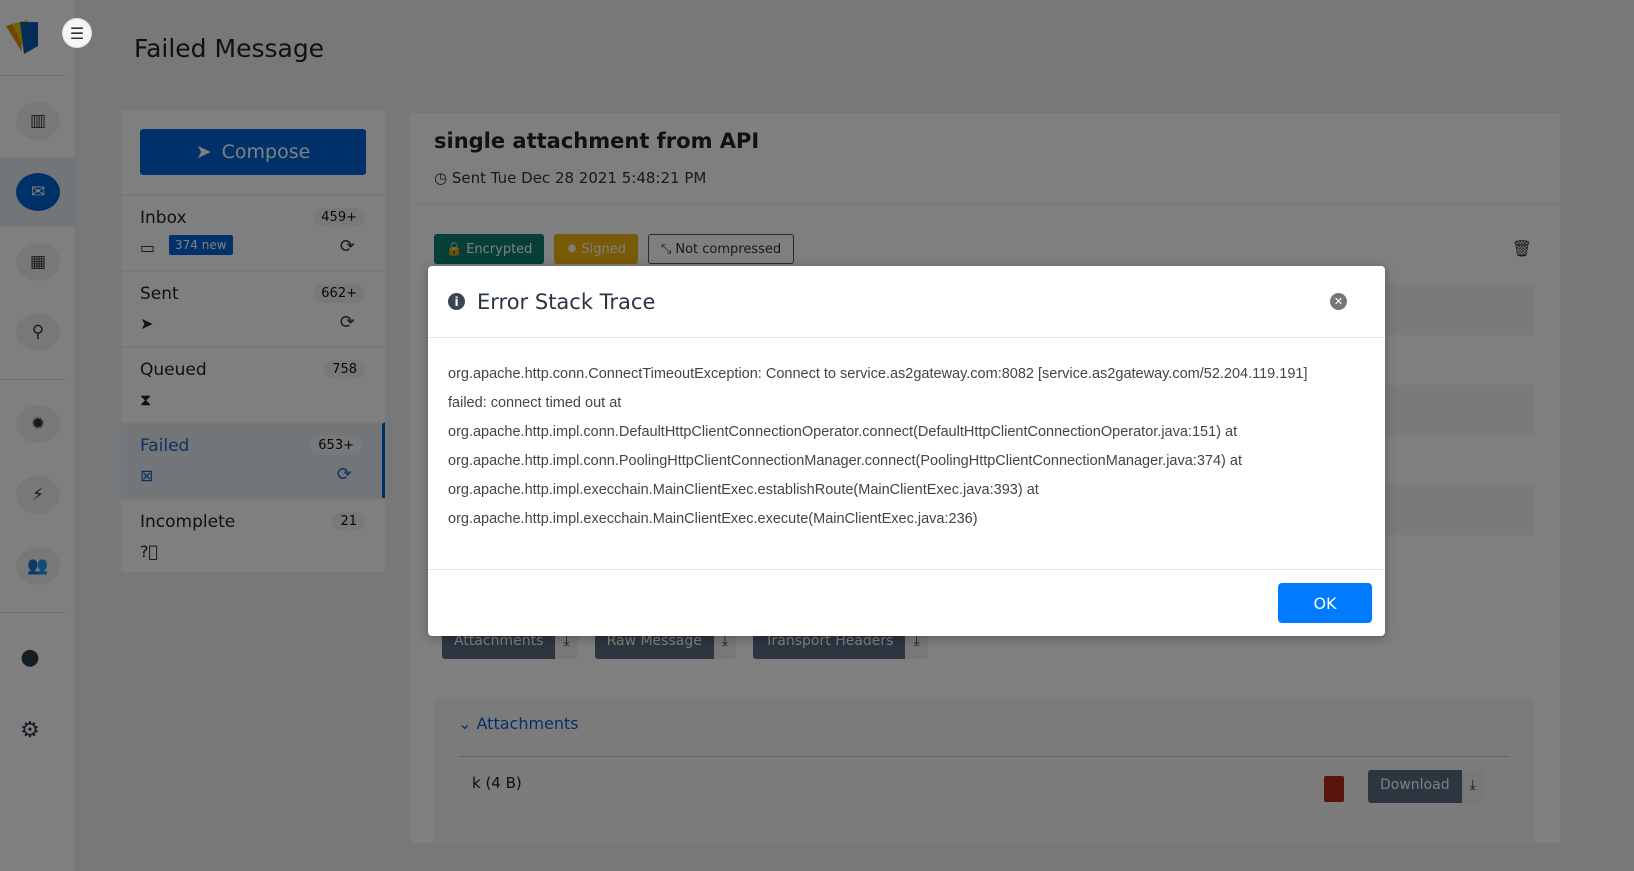  Describe the element at coordinates (456, 301) in the screenshot. I see `info-icon: i` at that location.